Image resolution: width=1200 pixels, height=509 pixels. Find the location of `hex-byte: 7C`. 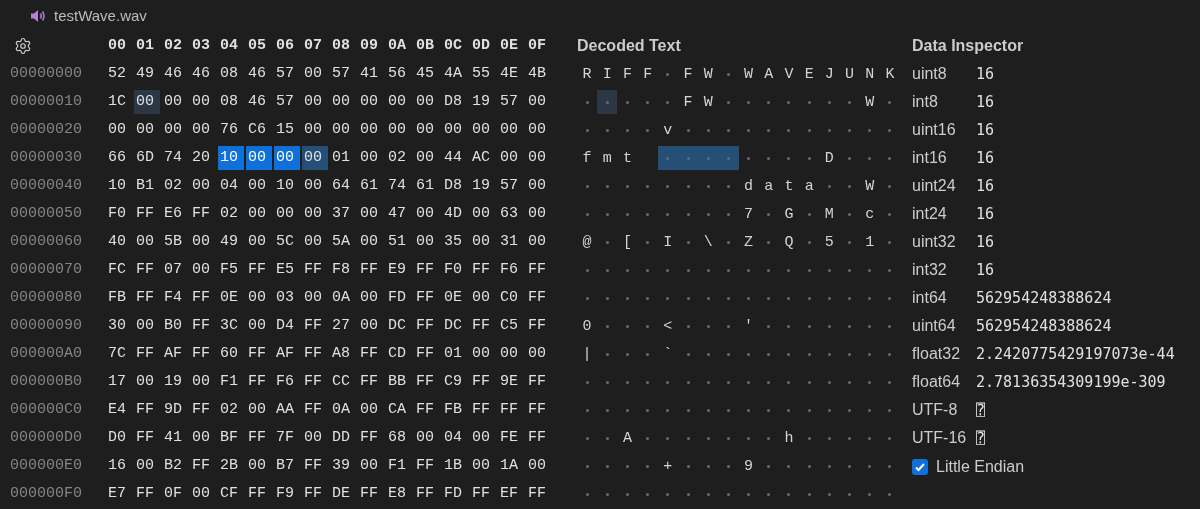

hex-byte: 7C is located at coordinates (119, 354).